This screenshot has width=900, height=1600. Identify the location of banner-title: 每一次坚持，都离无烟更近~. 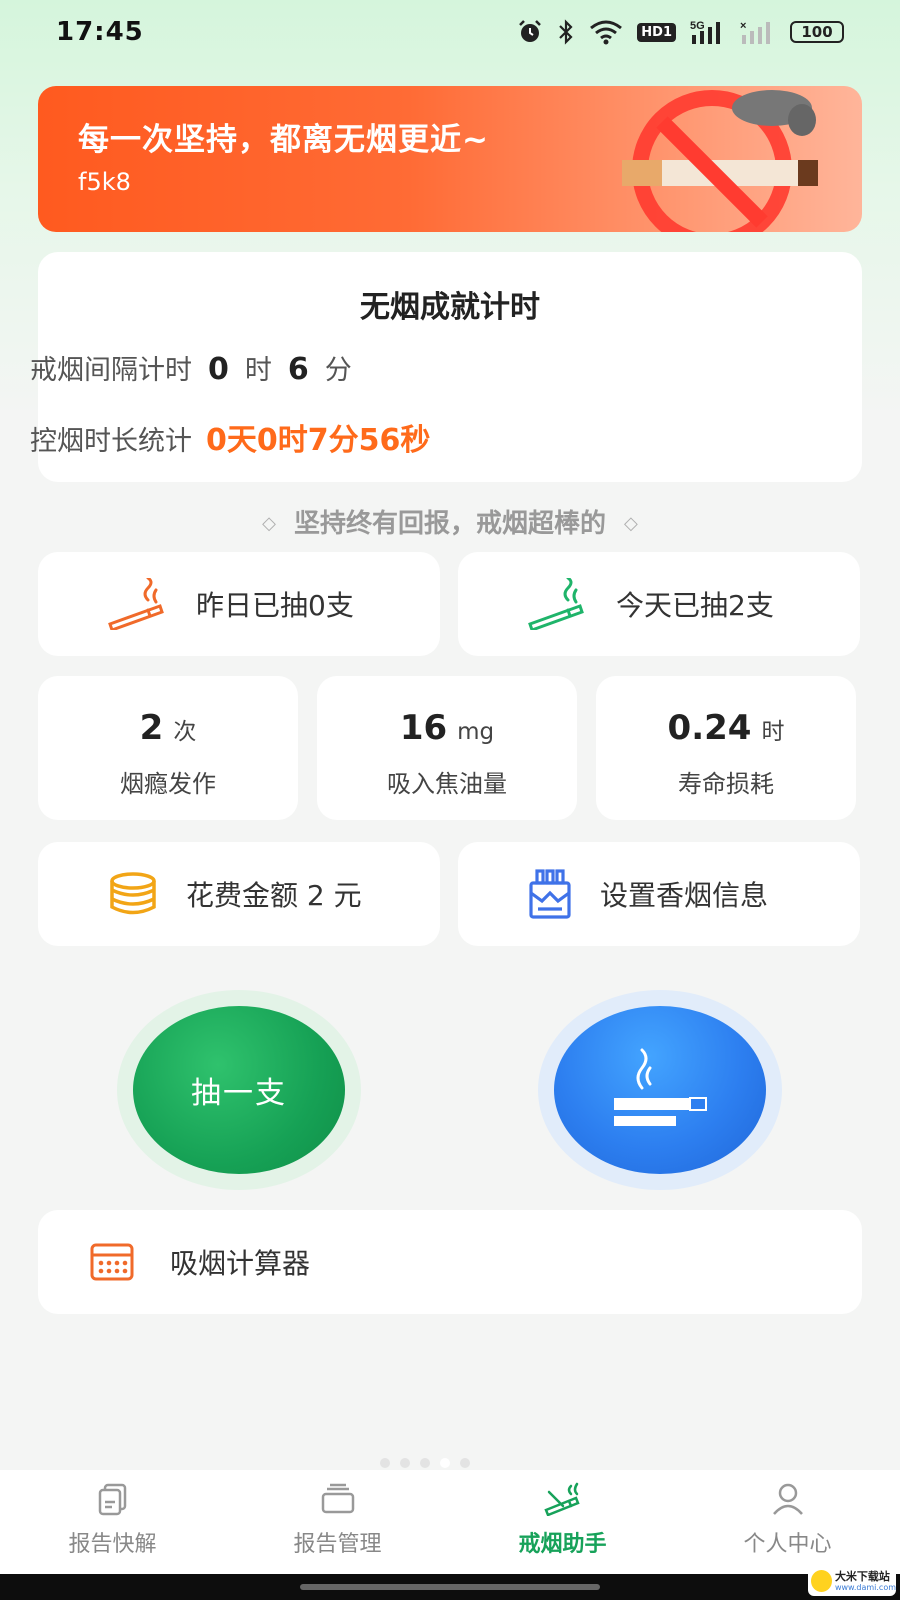
(283, 140).